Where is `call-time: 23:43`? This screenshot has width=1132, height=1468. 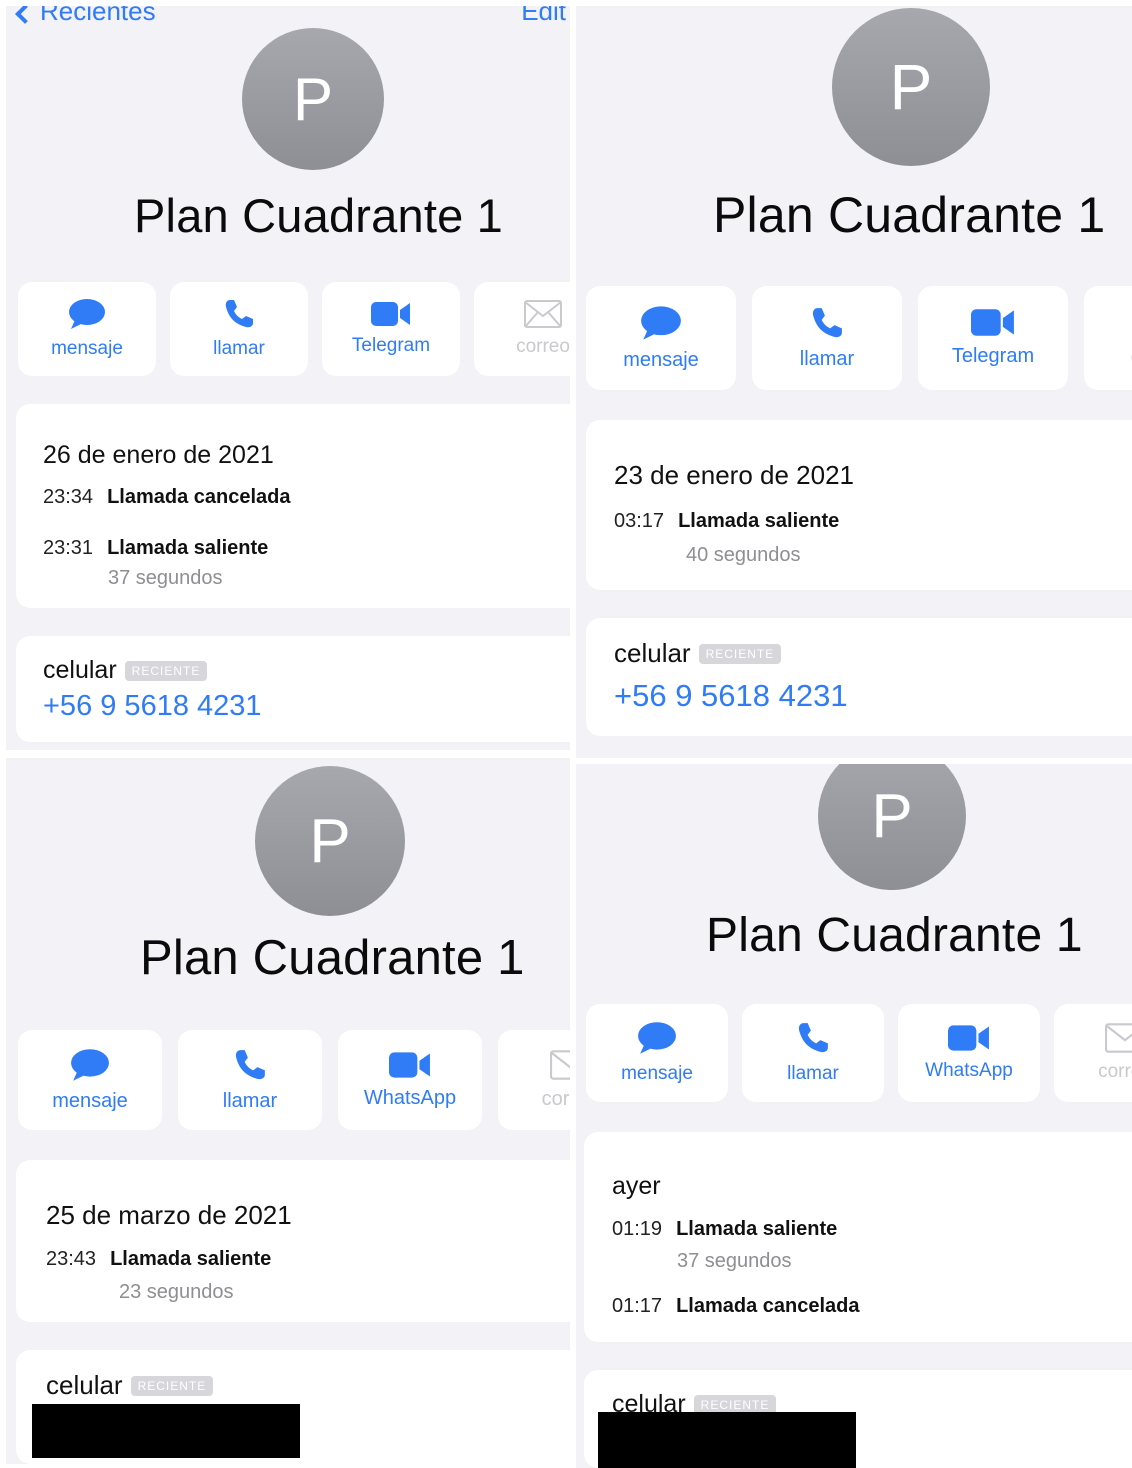 call-time: 23:43 is located at coordinates (71, 1259).